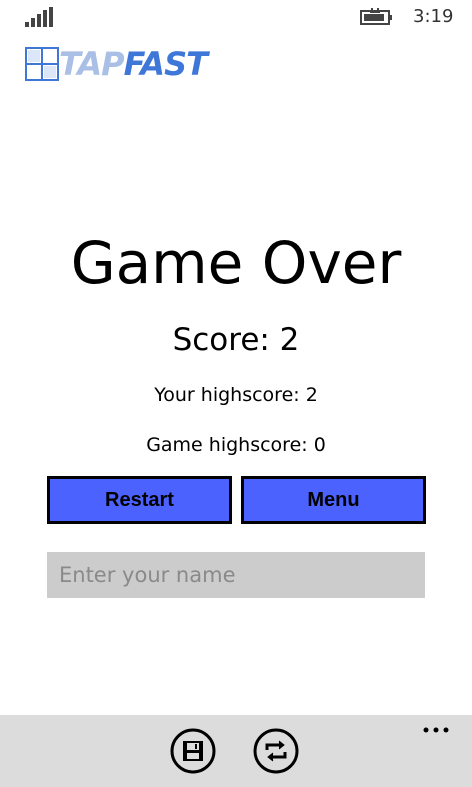 Image resolution: width=472 pixels, height=787 pixels. I want to click on name-input, so click(236, 575).